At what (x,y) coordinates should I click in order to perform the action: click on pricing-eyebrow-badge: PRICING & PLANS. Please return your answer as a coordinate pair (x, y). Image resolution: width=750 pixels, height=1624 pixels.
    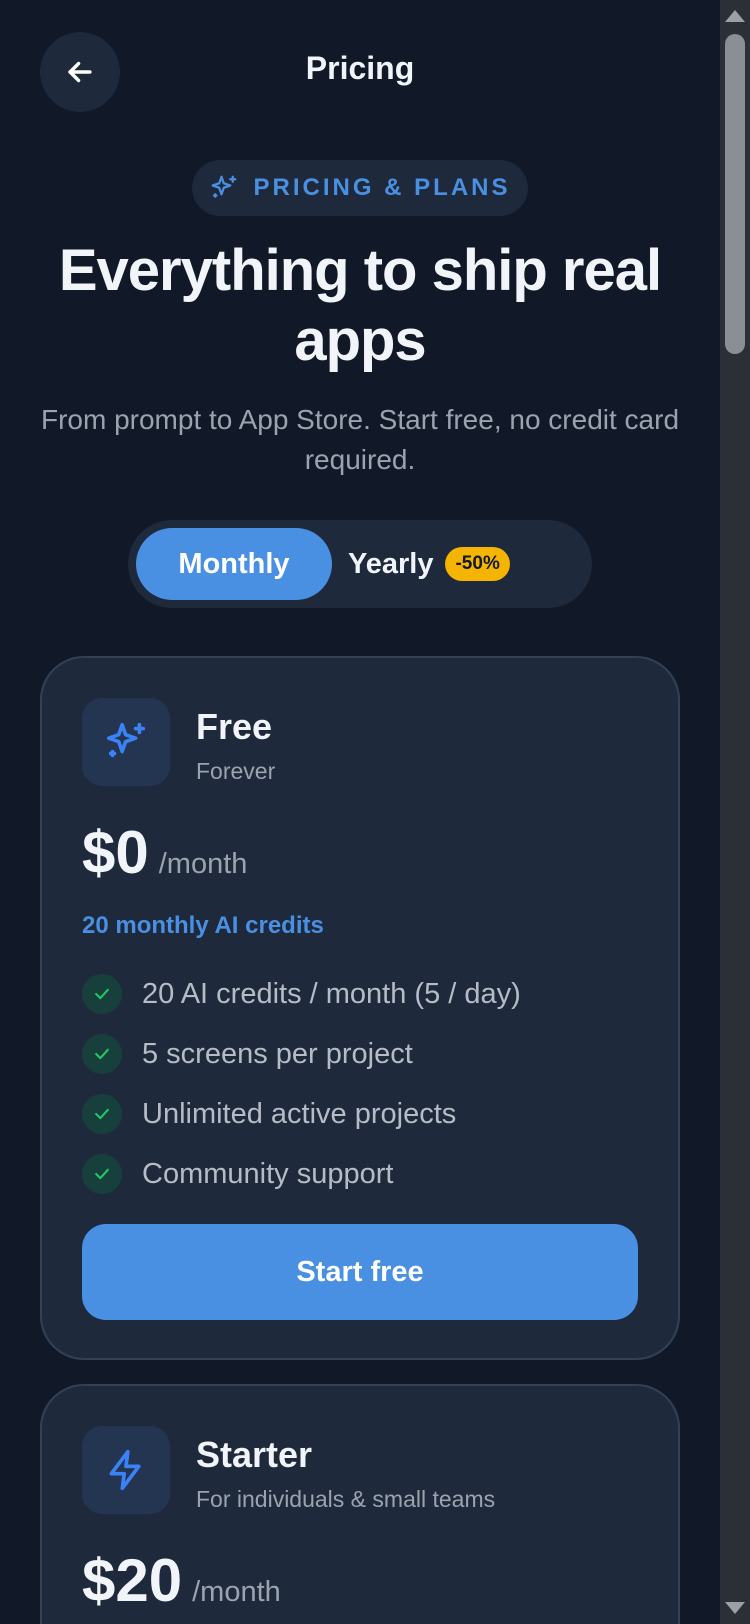
    Looking at the image, I should click on (360, 188).